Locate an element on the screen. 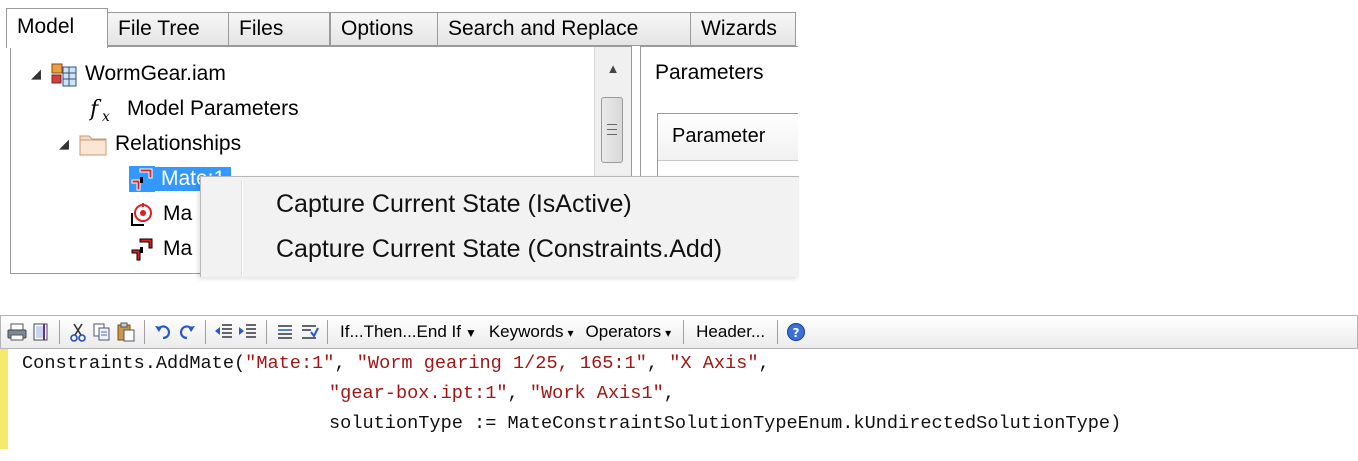  parameters-title: Parameters is located at coordinates (709, 72).